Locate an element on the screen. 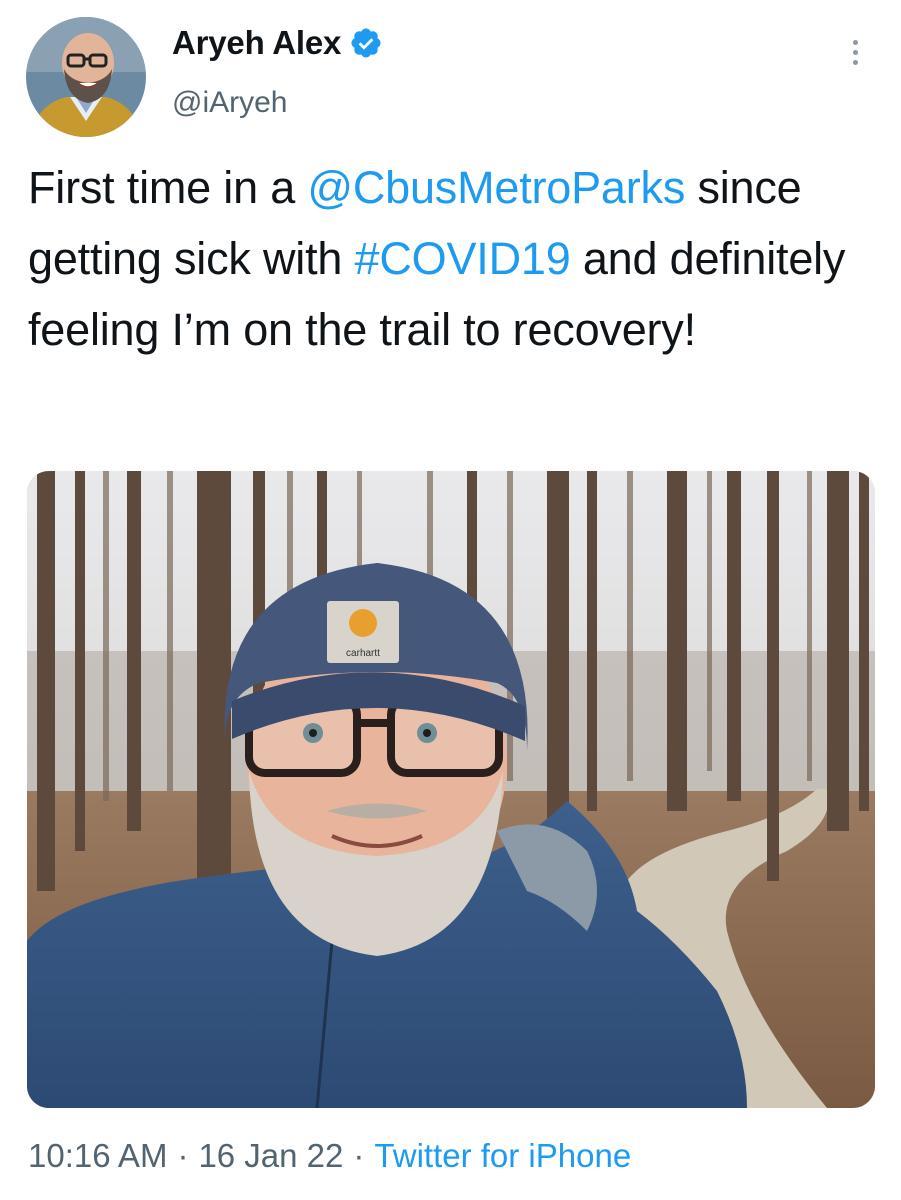 The image size is (901, 1200). tweet-time: 10:16 AM is located at coordinates (97, 1155).